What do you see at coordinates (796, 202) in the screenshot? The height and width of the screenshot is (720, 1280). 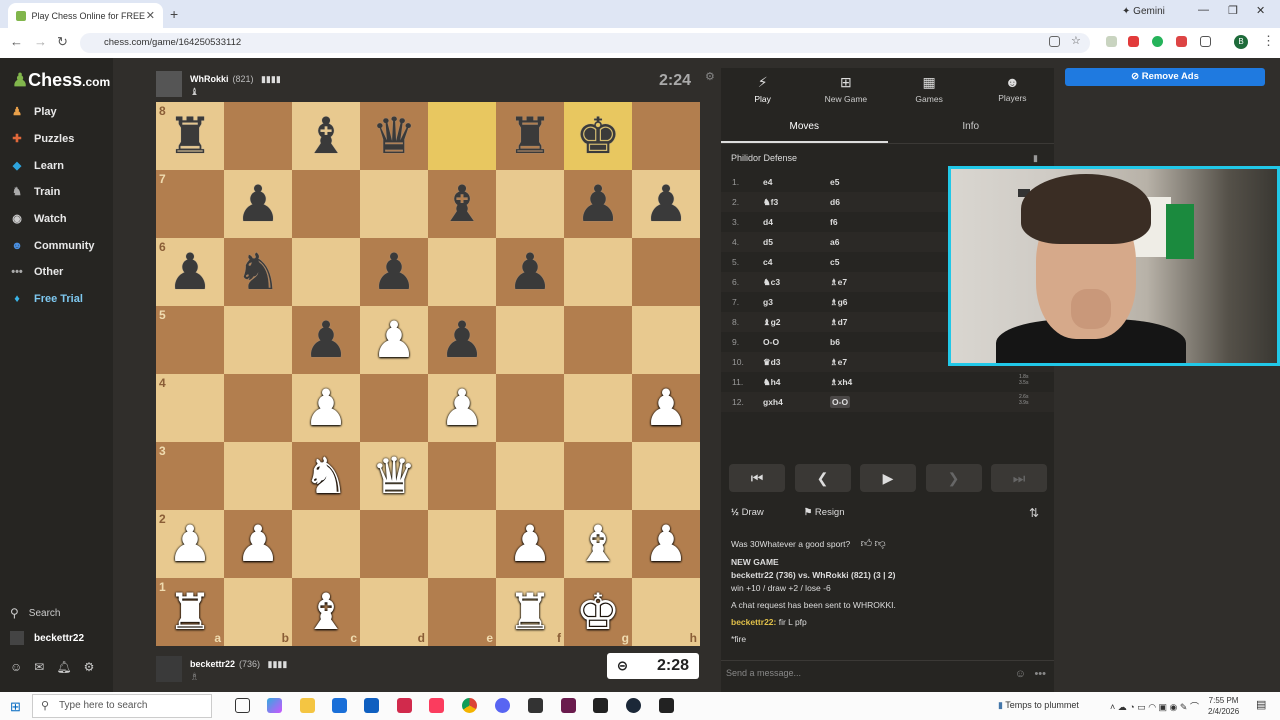 I see `white-move: ♞f3` at bounding box center [796, 202].